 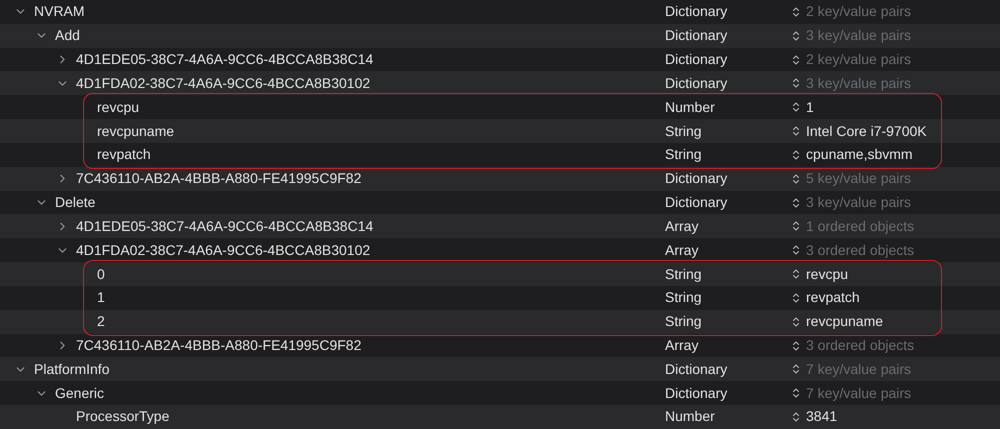 What do you see at coordinates (500, 417) in the screenshot?
I see `tree-row: ProcessorType Number 3841` at bounding box center [500, 417].